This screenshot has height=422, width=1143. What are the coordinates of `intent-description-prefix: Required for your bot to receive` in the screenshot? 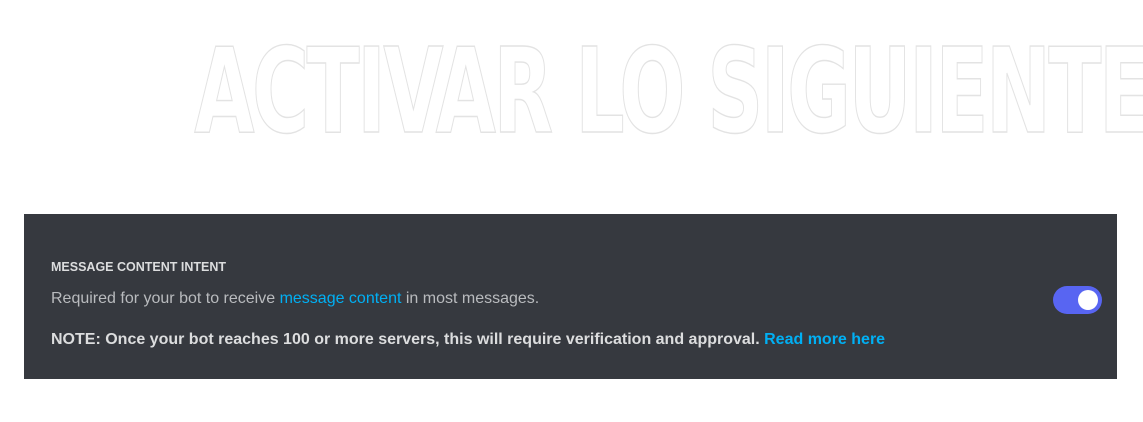 It's located at (165, 298).